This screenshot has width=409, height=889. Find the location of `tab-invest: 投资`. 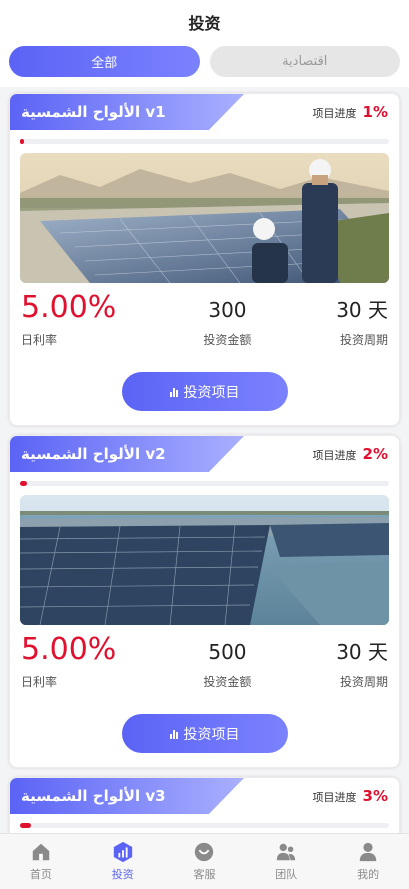

tab-invest: 投资 is located at coordinates (123, 861).